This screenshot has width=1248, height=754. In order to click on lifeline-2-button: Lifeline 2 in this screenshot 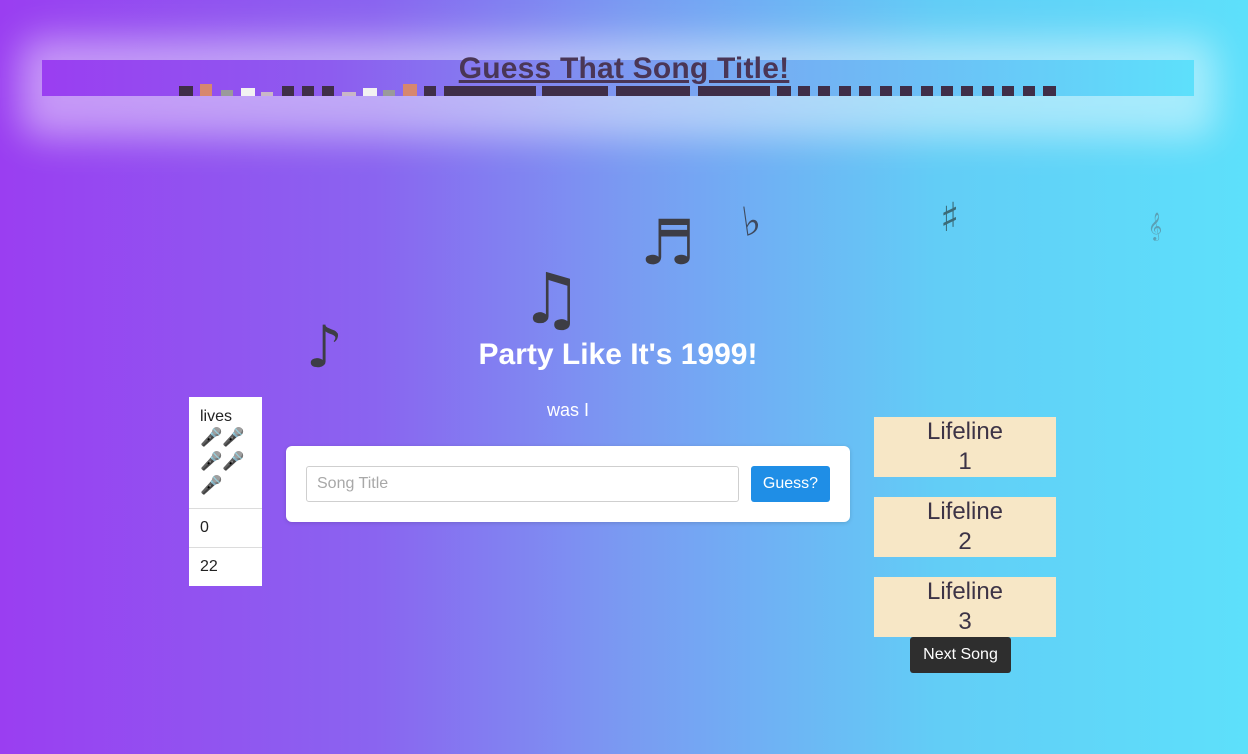, I will do `click(965, 527)`.